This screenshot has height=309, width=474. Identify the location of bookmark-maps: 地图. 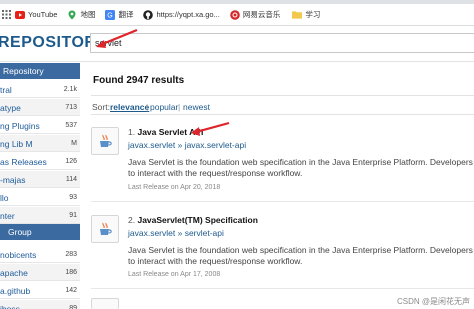
(81, 15).